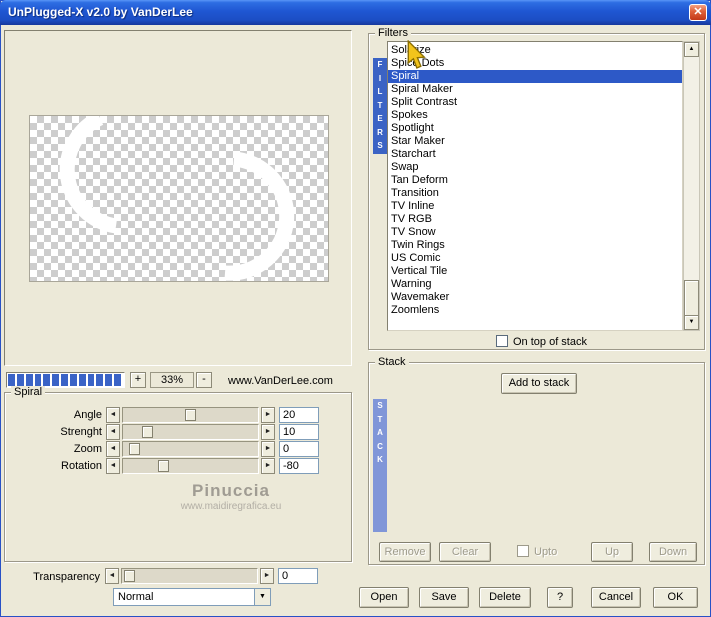 The image size is (711, 617). Describe the element at coordinates (384, 597) in the screenshot. I see `open-button: Open` at that location.